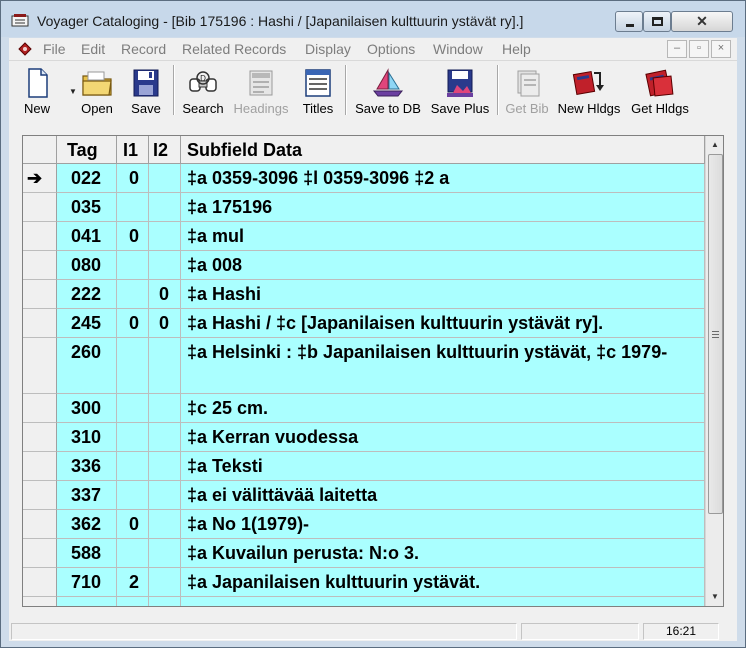 The height and width of the screenshot is (648, 746). What do you see at coordinates (443, 207) in the screenshot?
I see `subfield-data-cell: ‡a 175196` at bounding box center [443, 207].